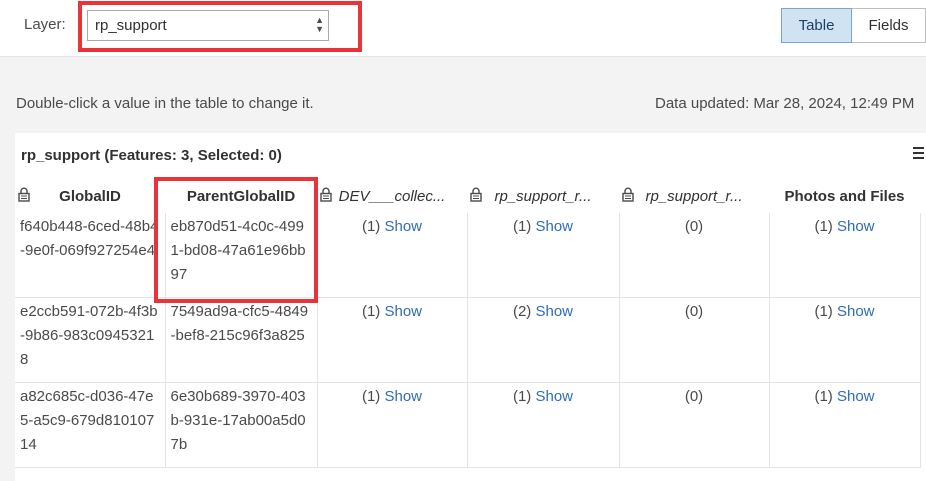  What do you see at coordinates (90, 340) in the screenshot?
I see `cell-globalid: e2ccb591-072b-4f3b-9b86-983c09453218` at bounding box center [90, 340].